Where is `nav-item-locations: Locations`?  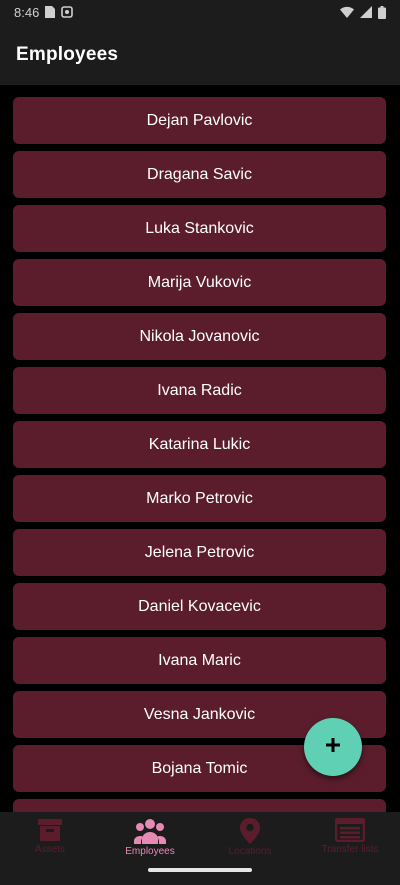
nav-item-locations: Locations is located at coordinates (250, 851).